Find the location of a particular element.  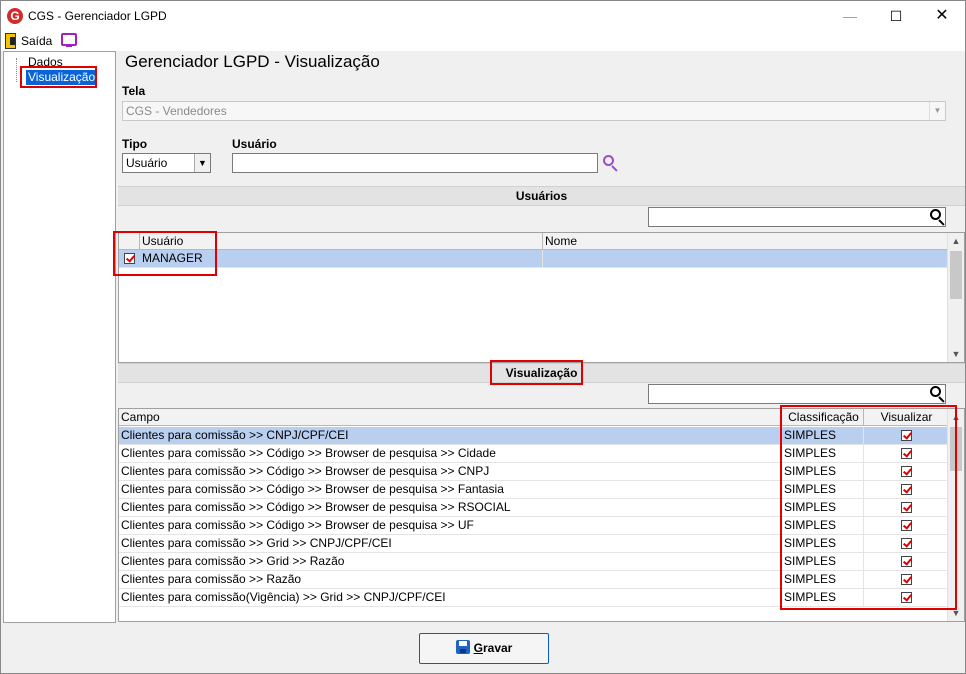

tela-select: CGS - Vendedores ▼ is located at coordinates (534, 111).